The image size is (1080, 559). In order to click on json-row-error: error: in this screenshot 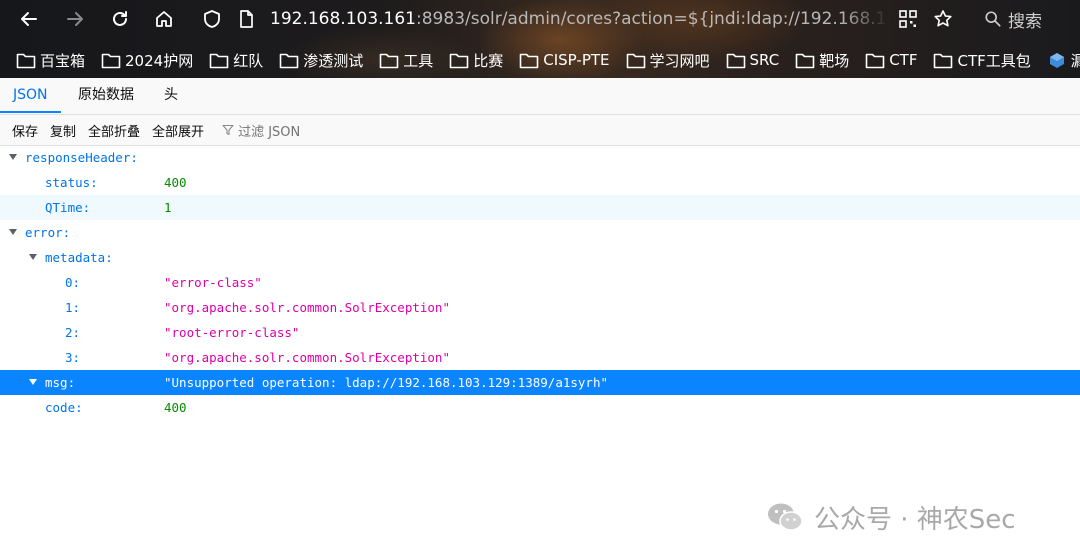, I will do `click(540, 232)`.